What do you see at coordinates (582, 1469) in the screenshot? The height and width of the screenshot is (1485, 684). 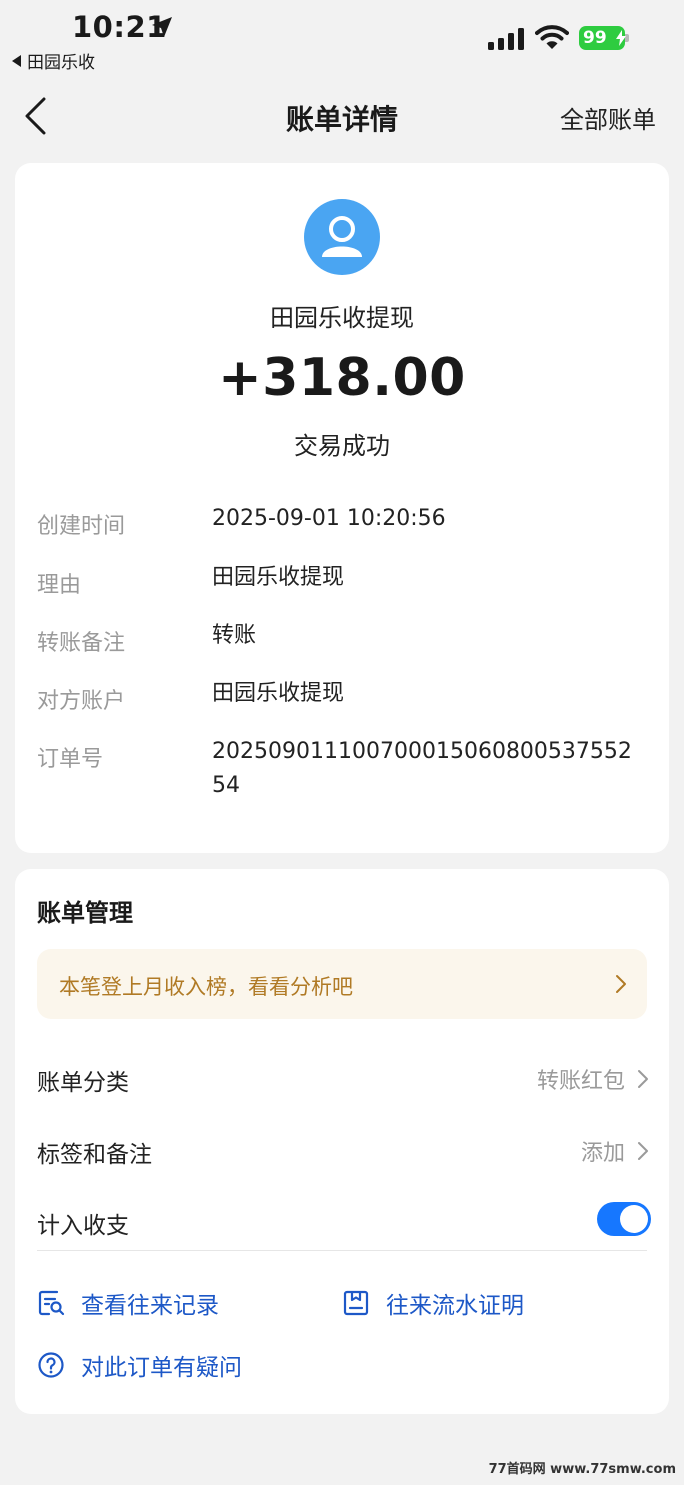 I see `watermark: 77首码网 www.77smw.com` at bounding box center [582, 1469].